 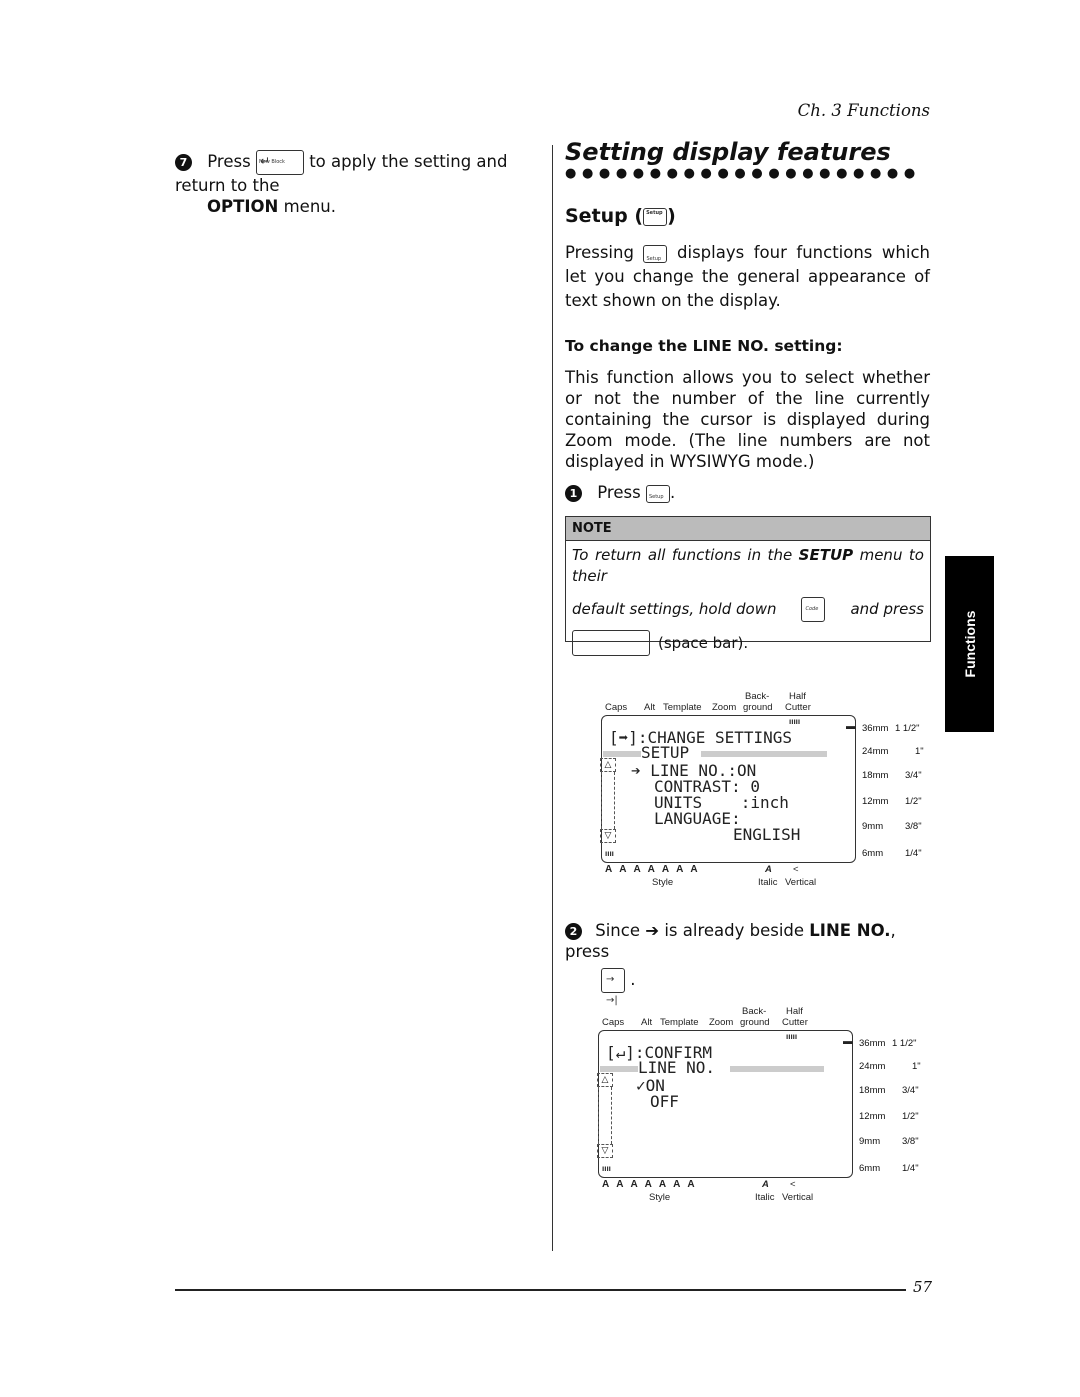 What do you see at coordinates (704, 346) in the screenshot?
I see `subheading: To change the LINE NO. setting:` at bounding box center [704, 346].